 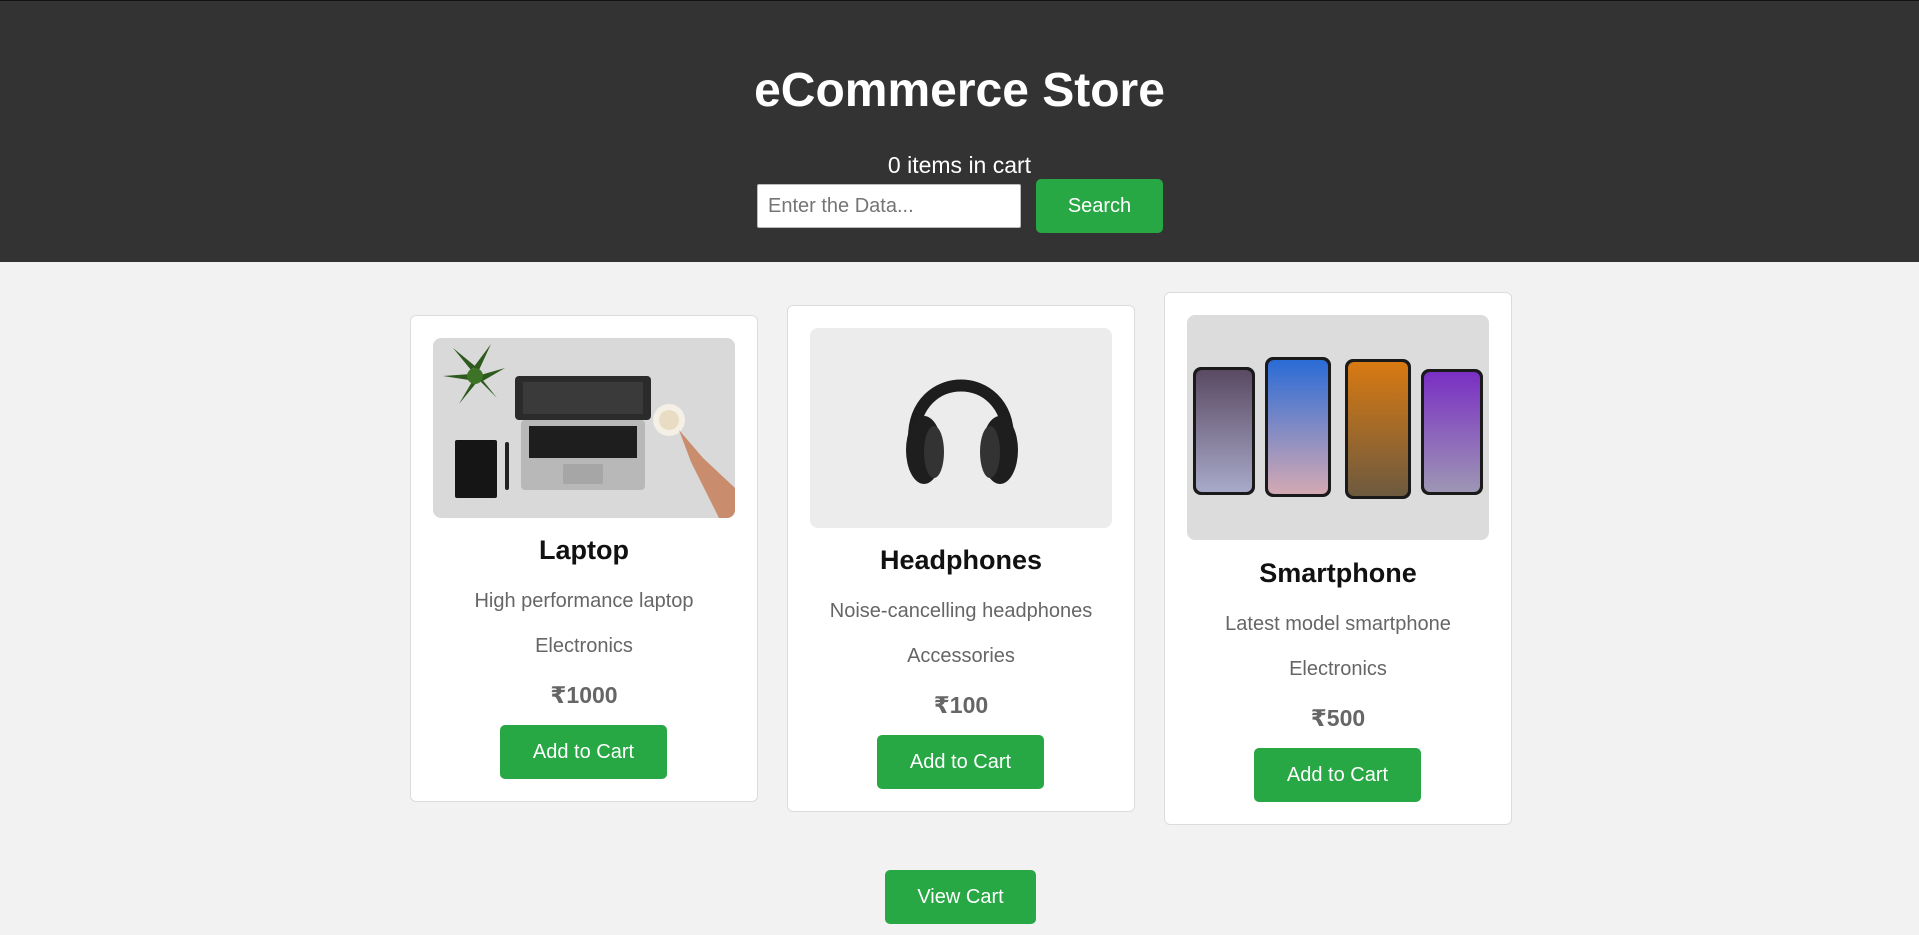 I want to click on headphones-image, so click(x=961, y=428).